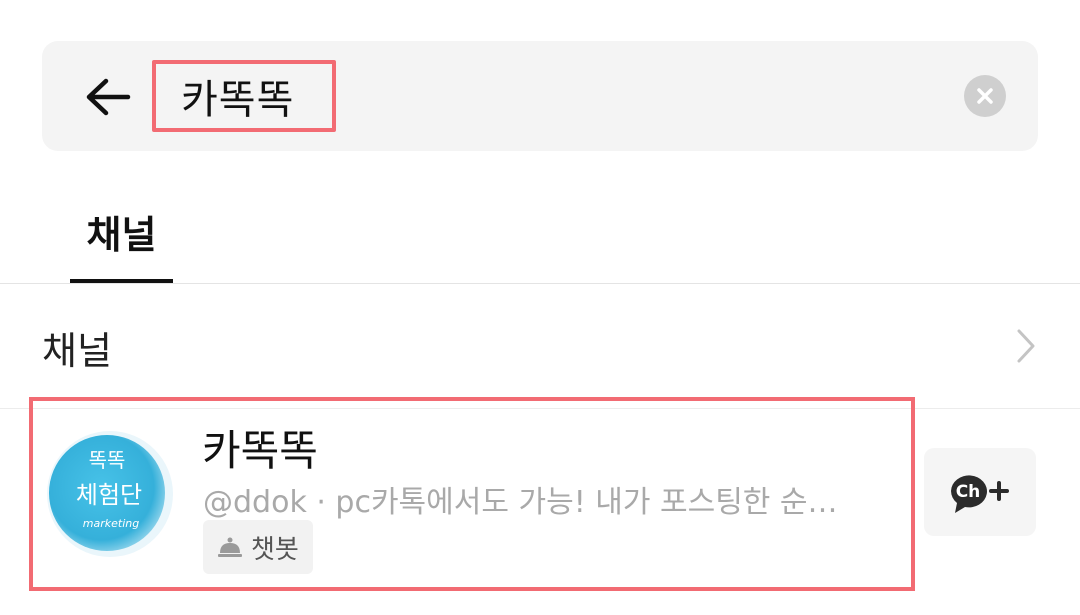  I want to click on close-icon, so click(985, 96).